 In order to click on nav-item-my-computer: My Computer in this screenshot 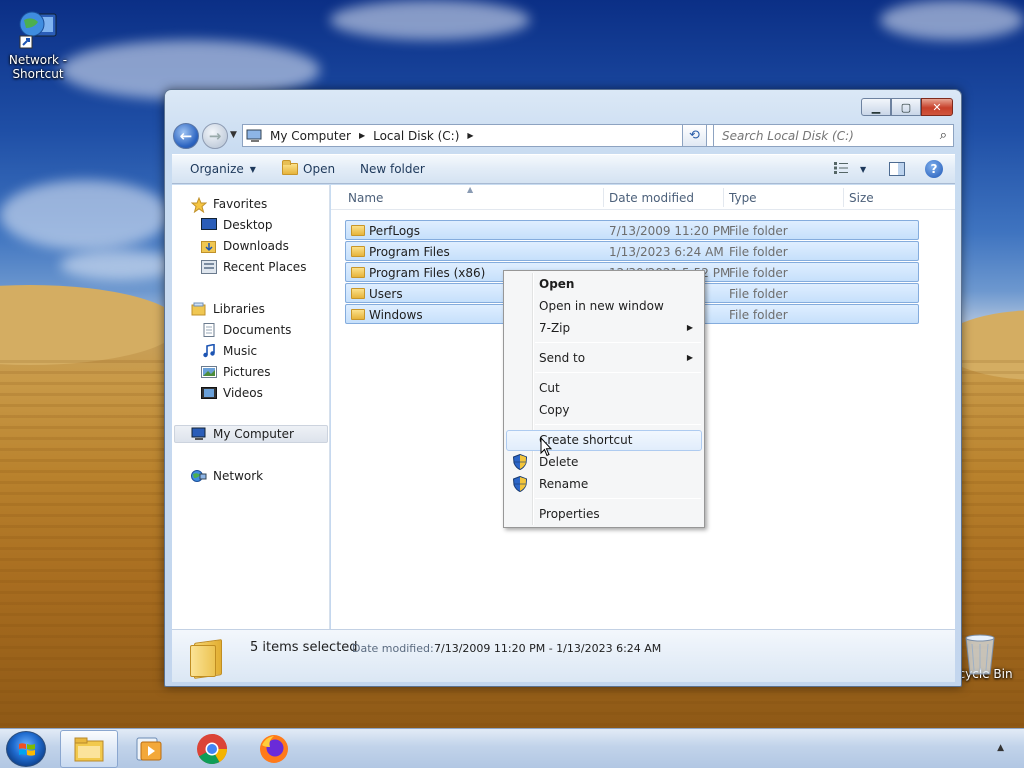, I will do `click(251, 434)`.